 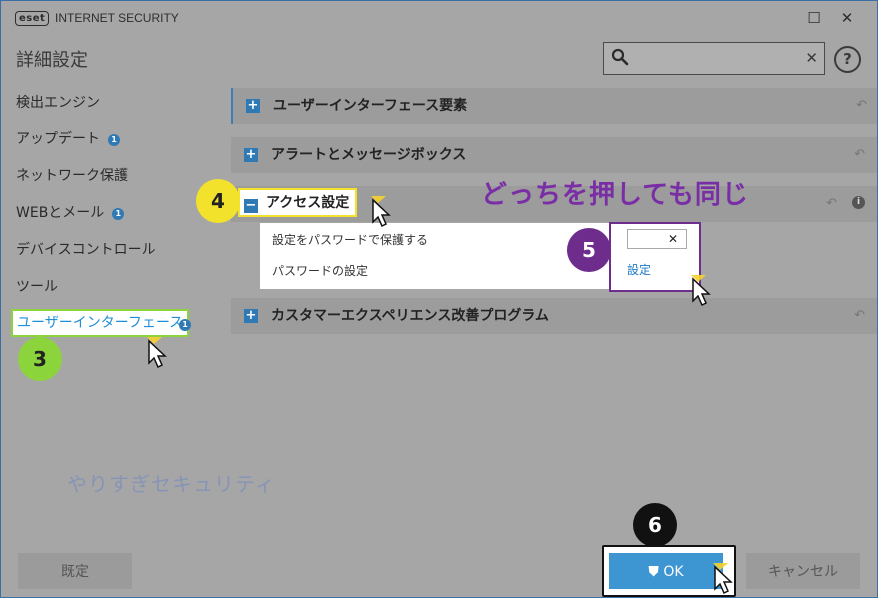 I want to click on ok-label: OK, so click(x=673, y=572).